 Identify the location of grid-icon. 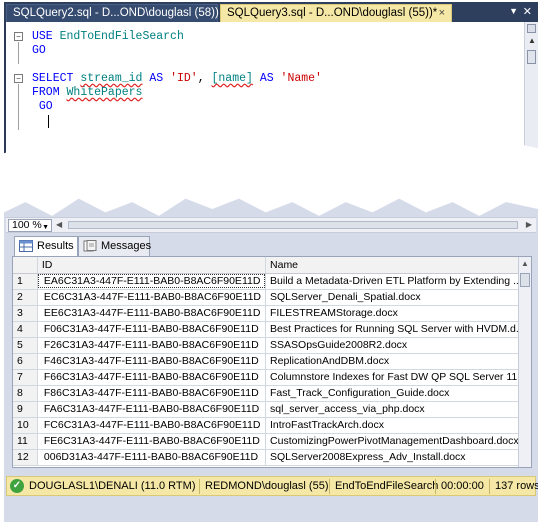
(26, 246).